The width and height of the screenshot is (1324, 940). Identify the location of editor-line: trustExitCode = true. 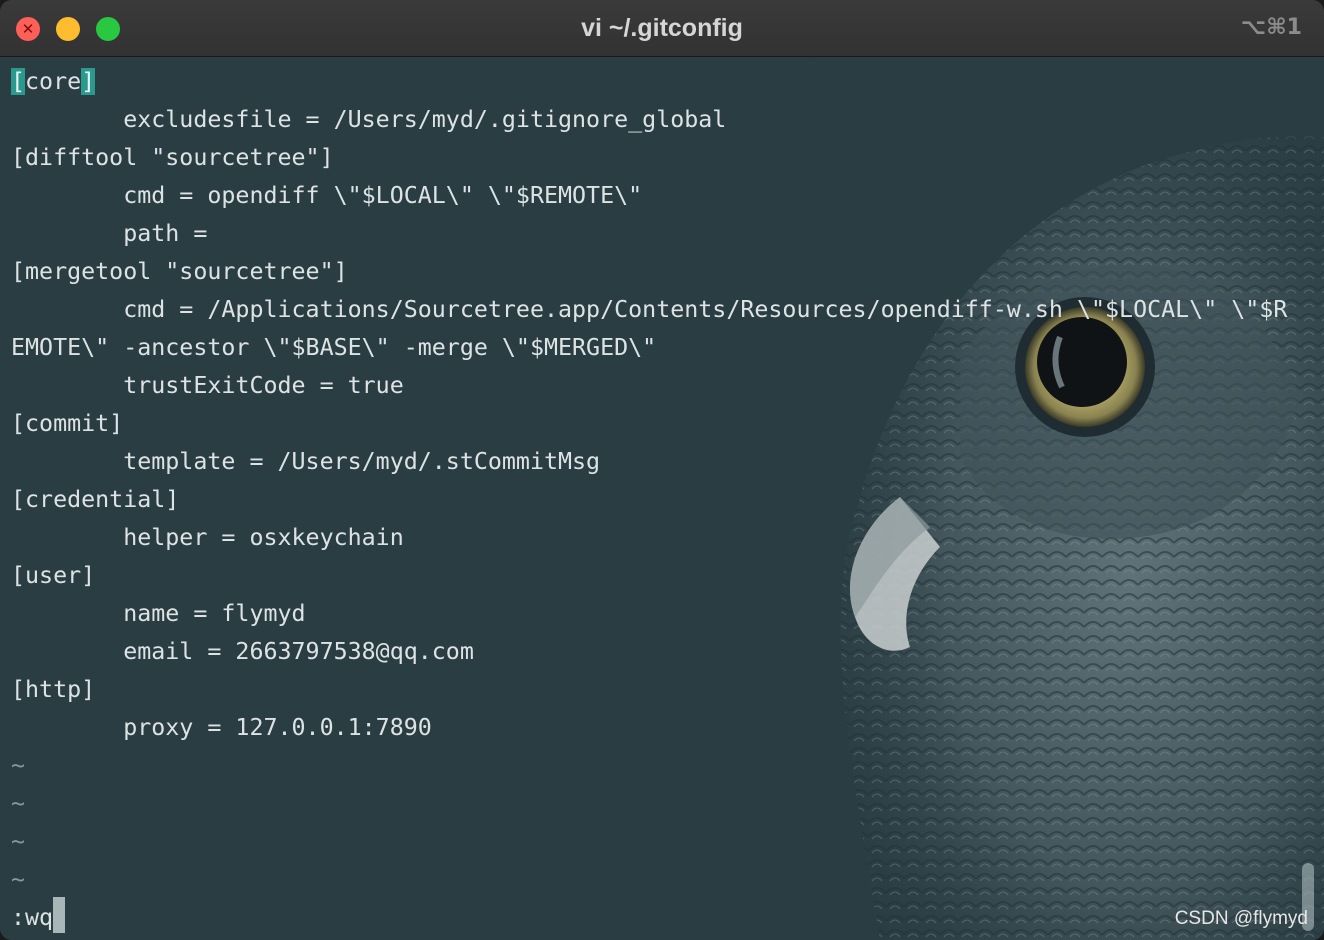
(207, 385).